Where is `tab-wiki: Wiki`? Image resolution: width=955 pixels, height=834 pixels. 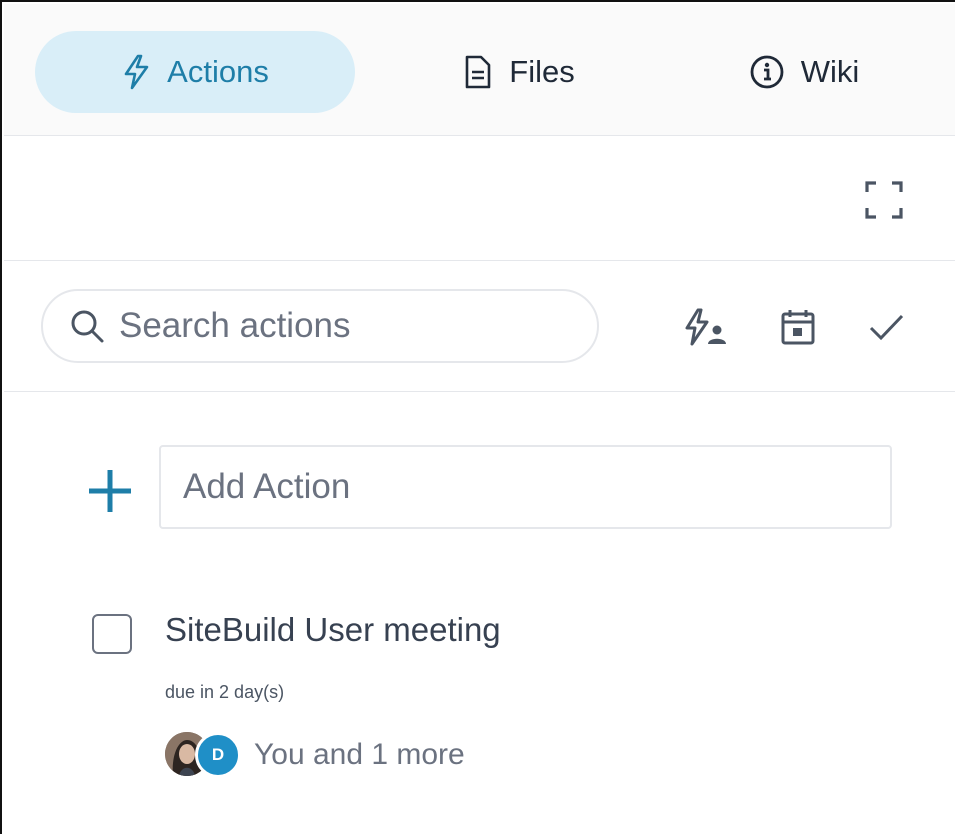 tab-wiki: Wiki is located at coordinates (804, 72).